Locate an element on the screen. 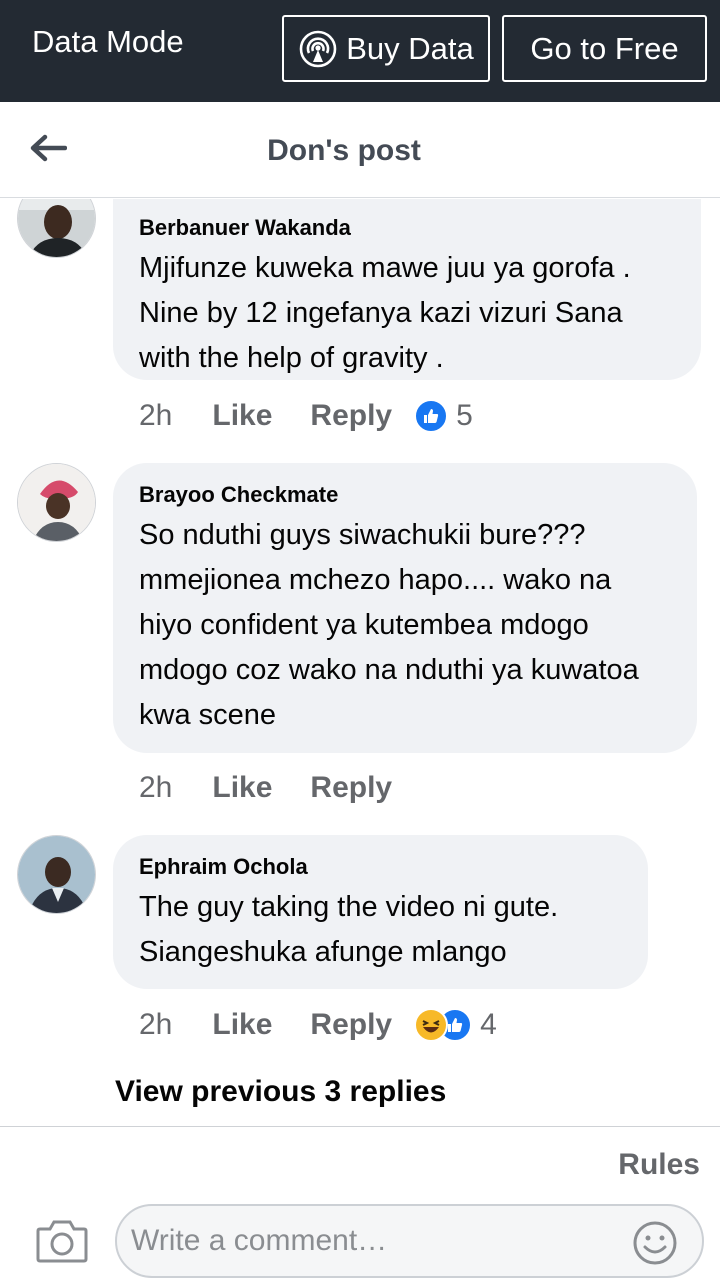 This screenshot has height=1282, width=720. composer-divider is located at coordinates (360, 1126).